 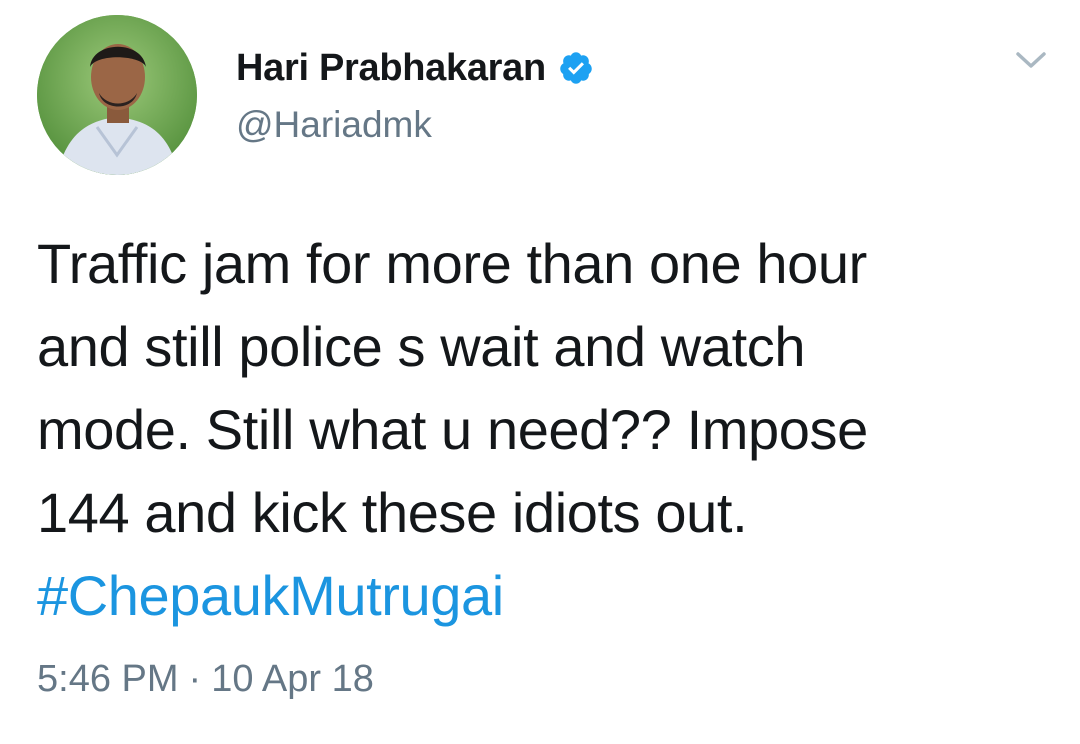 What do you see at coordinates (292, 679) in the screenshot?
I see `tweet-date: 10 Apr 18` at bounding box center [292, 679].